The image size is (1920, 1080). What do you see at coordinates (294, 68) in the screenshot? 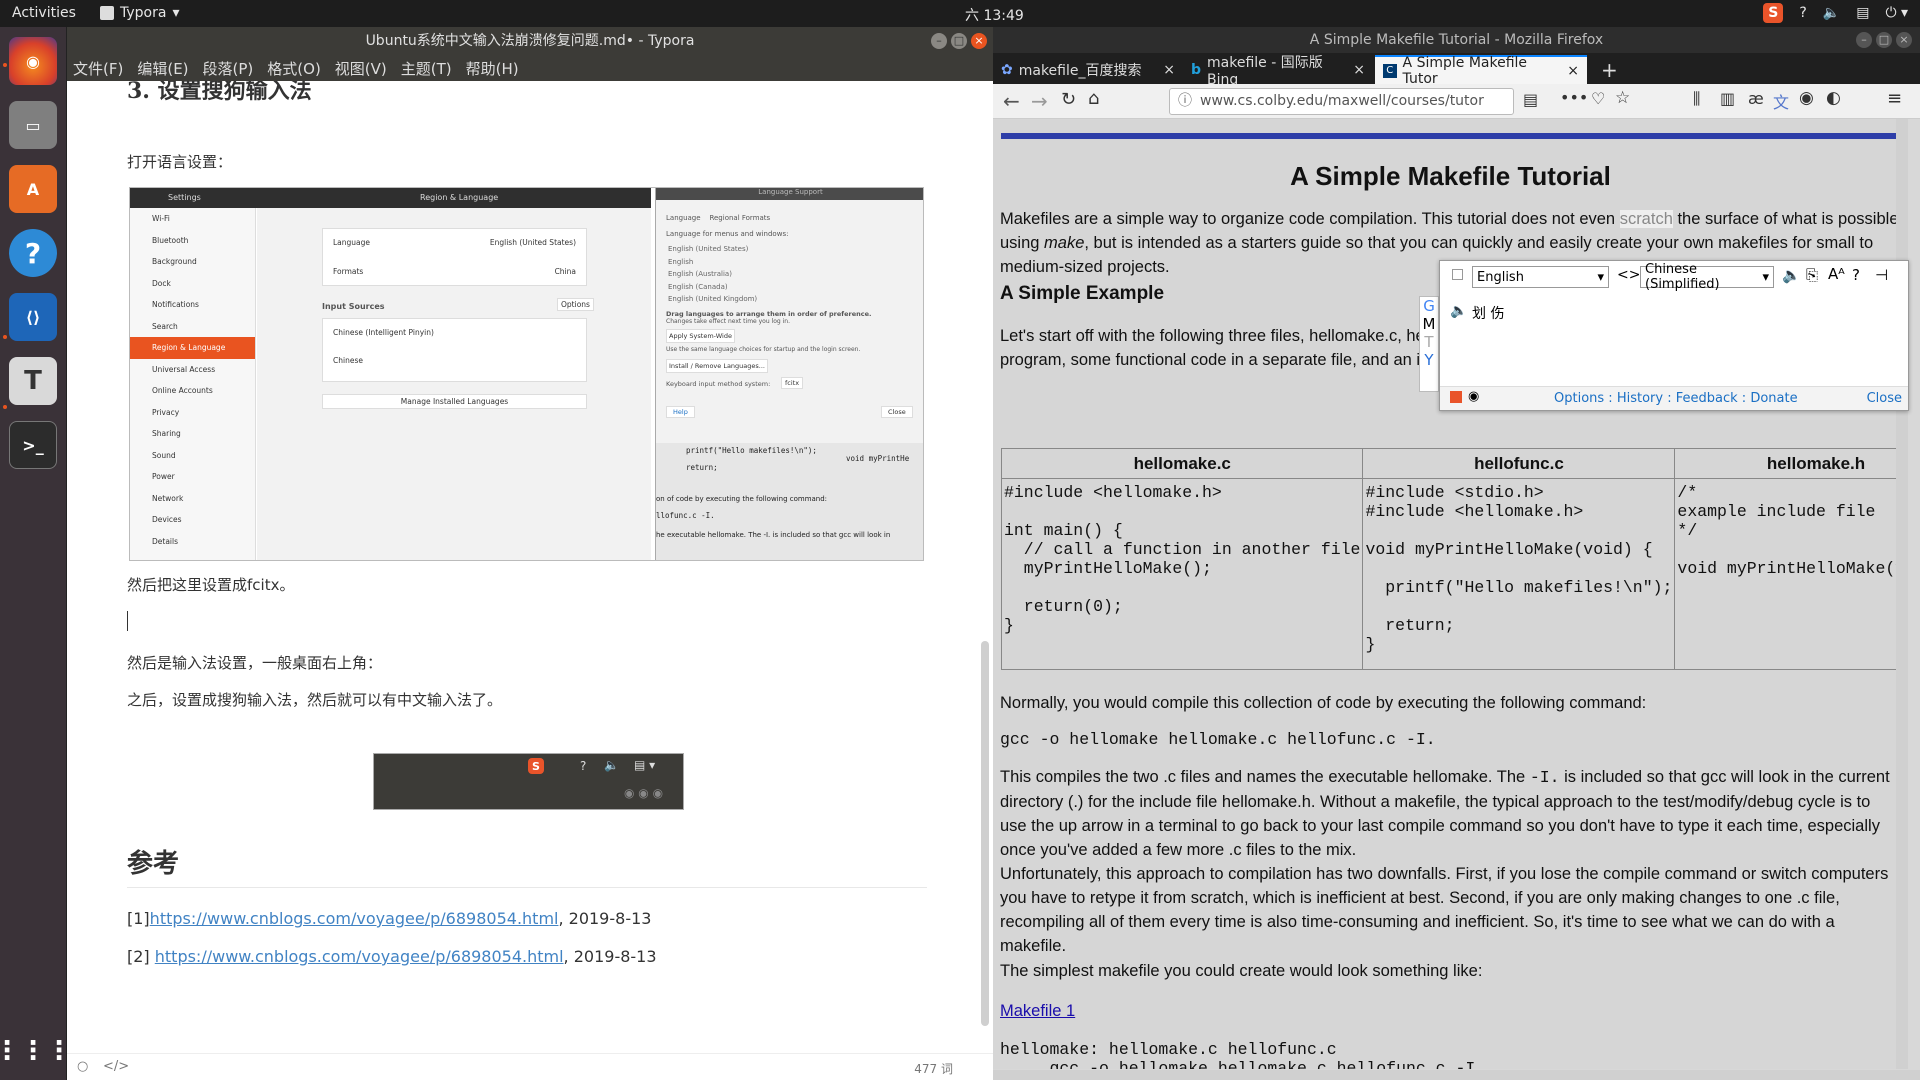
I see `menu-format: 格式(O)` at bounding box center [294, 68].